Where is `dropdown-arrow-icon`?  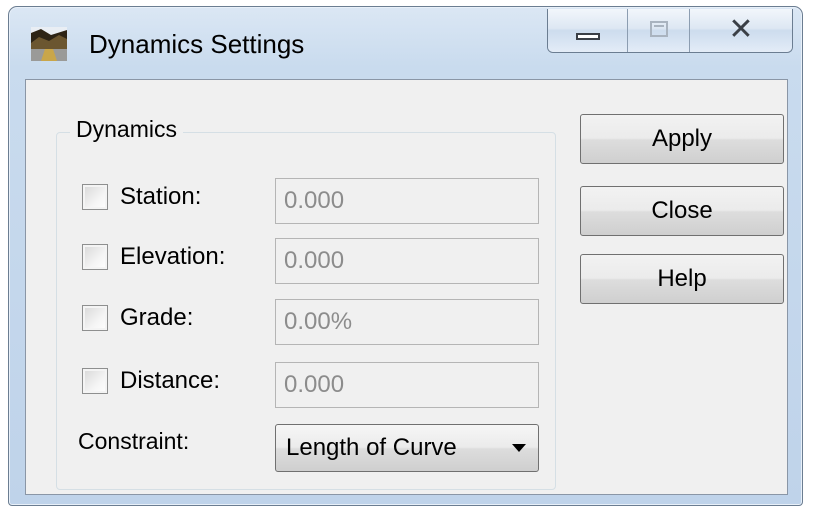 dropdown-arrow-icon is located at coordinates (519, 448).